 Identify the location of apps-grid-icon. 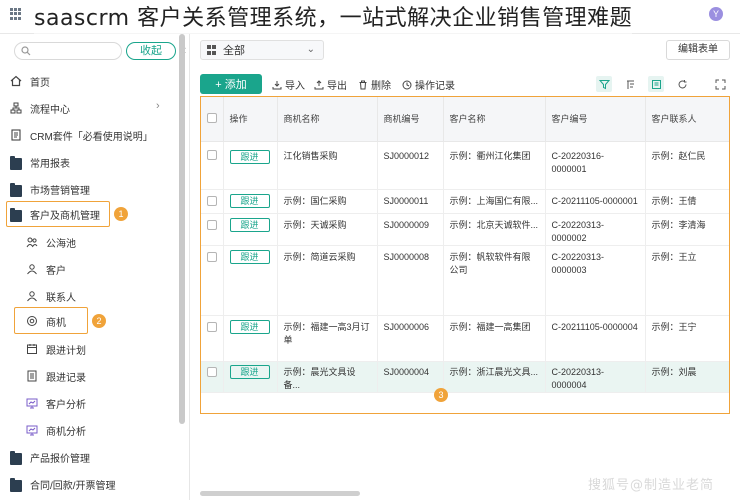
(16, 14).